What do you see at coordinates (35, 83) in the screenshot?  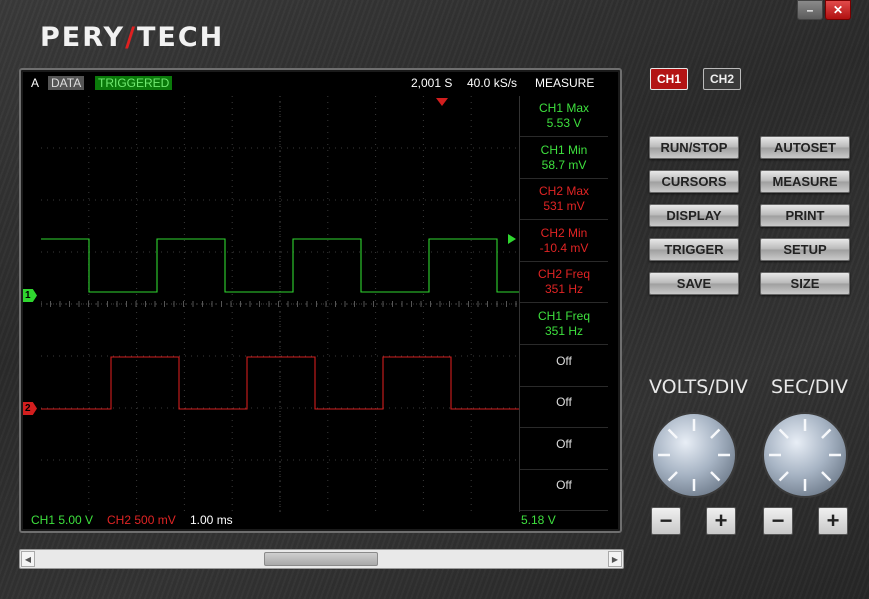 I see `acquire-mode: A` at bounding box center [35, 83].